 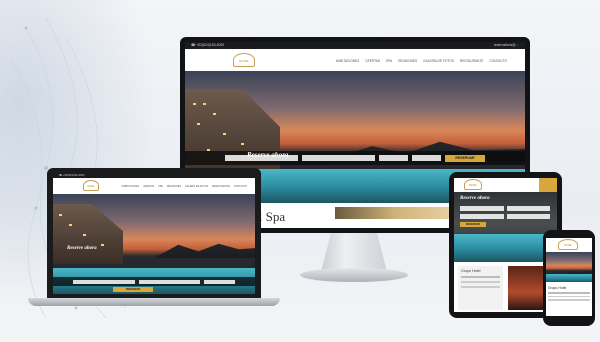 I want to click on laptop-book-button: RESERVAR, so click(x=133, y=289).